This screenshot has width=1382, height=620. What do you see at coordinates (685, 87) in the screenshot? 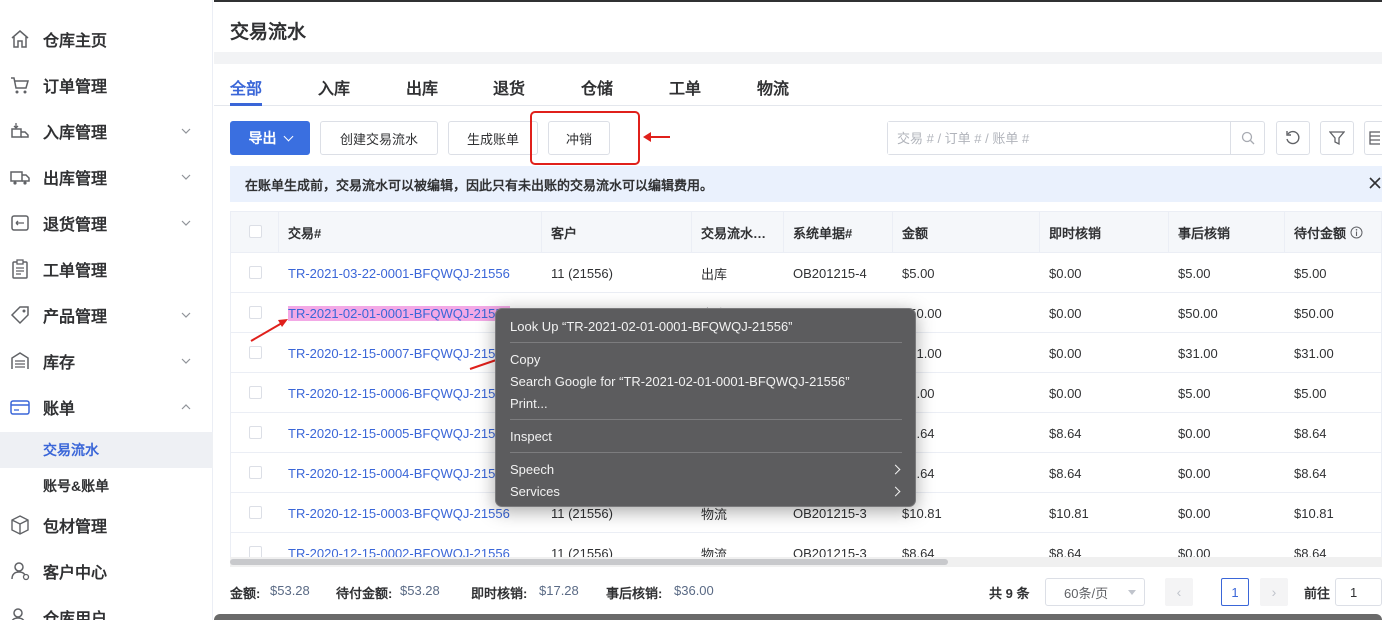
I see `tab-workorders: 工单` at bounding box center [685, 87].